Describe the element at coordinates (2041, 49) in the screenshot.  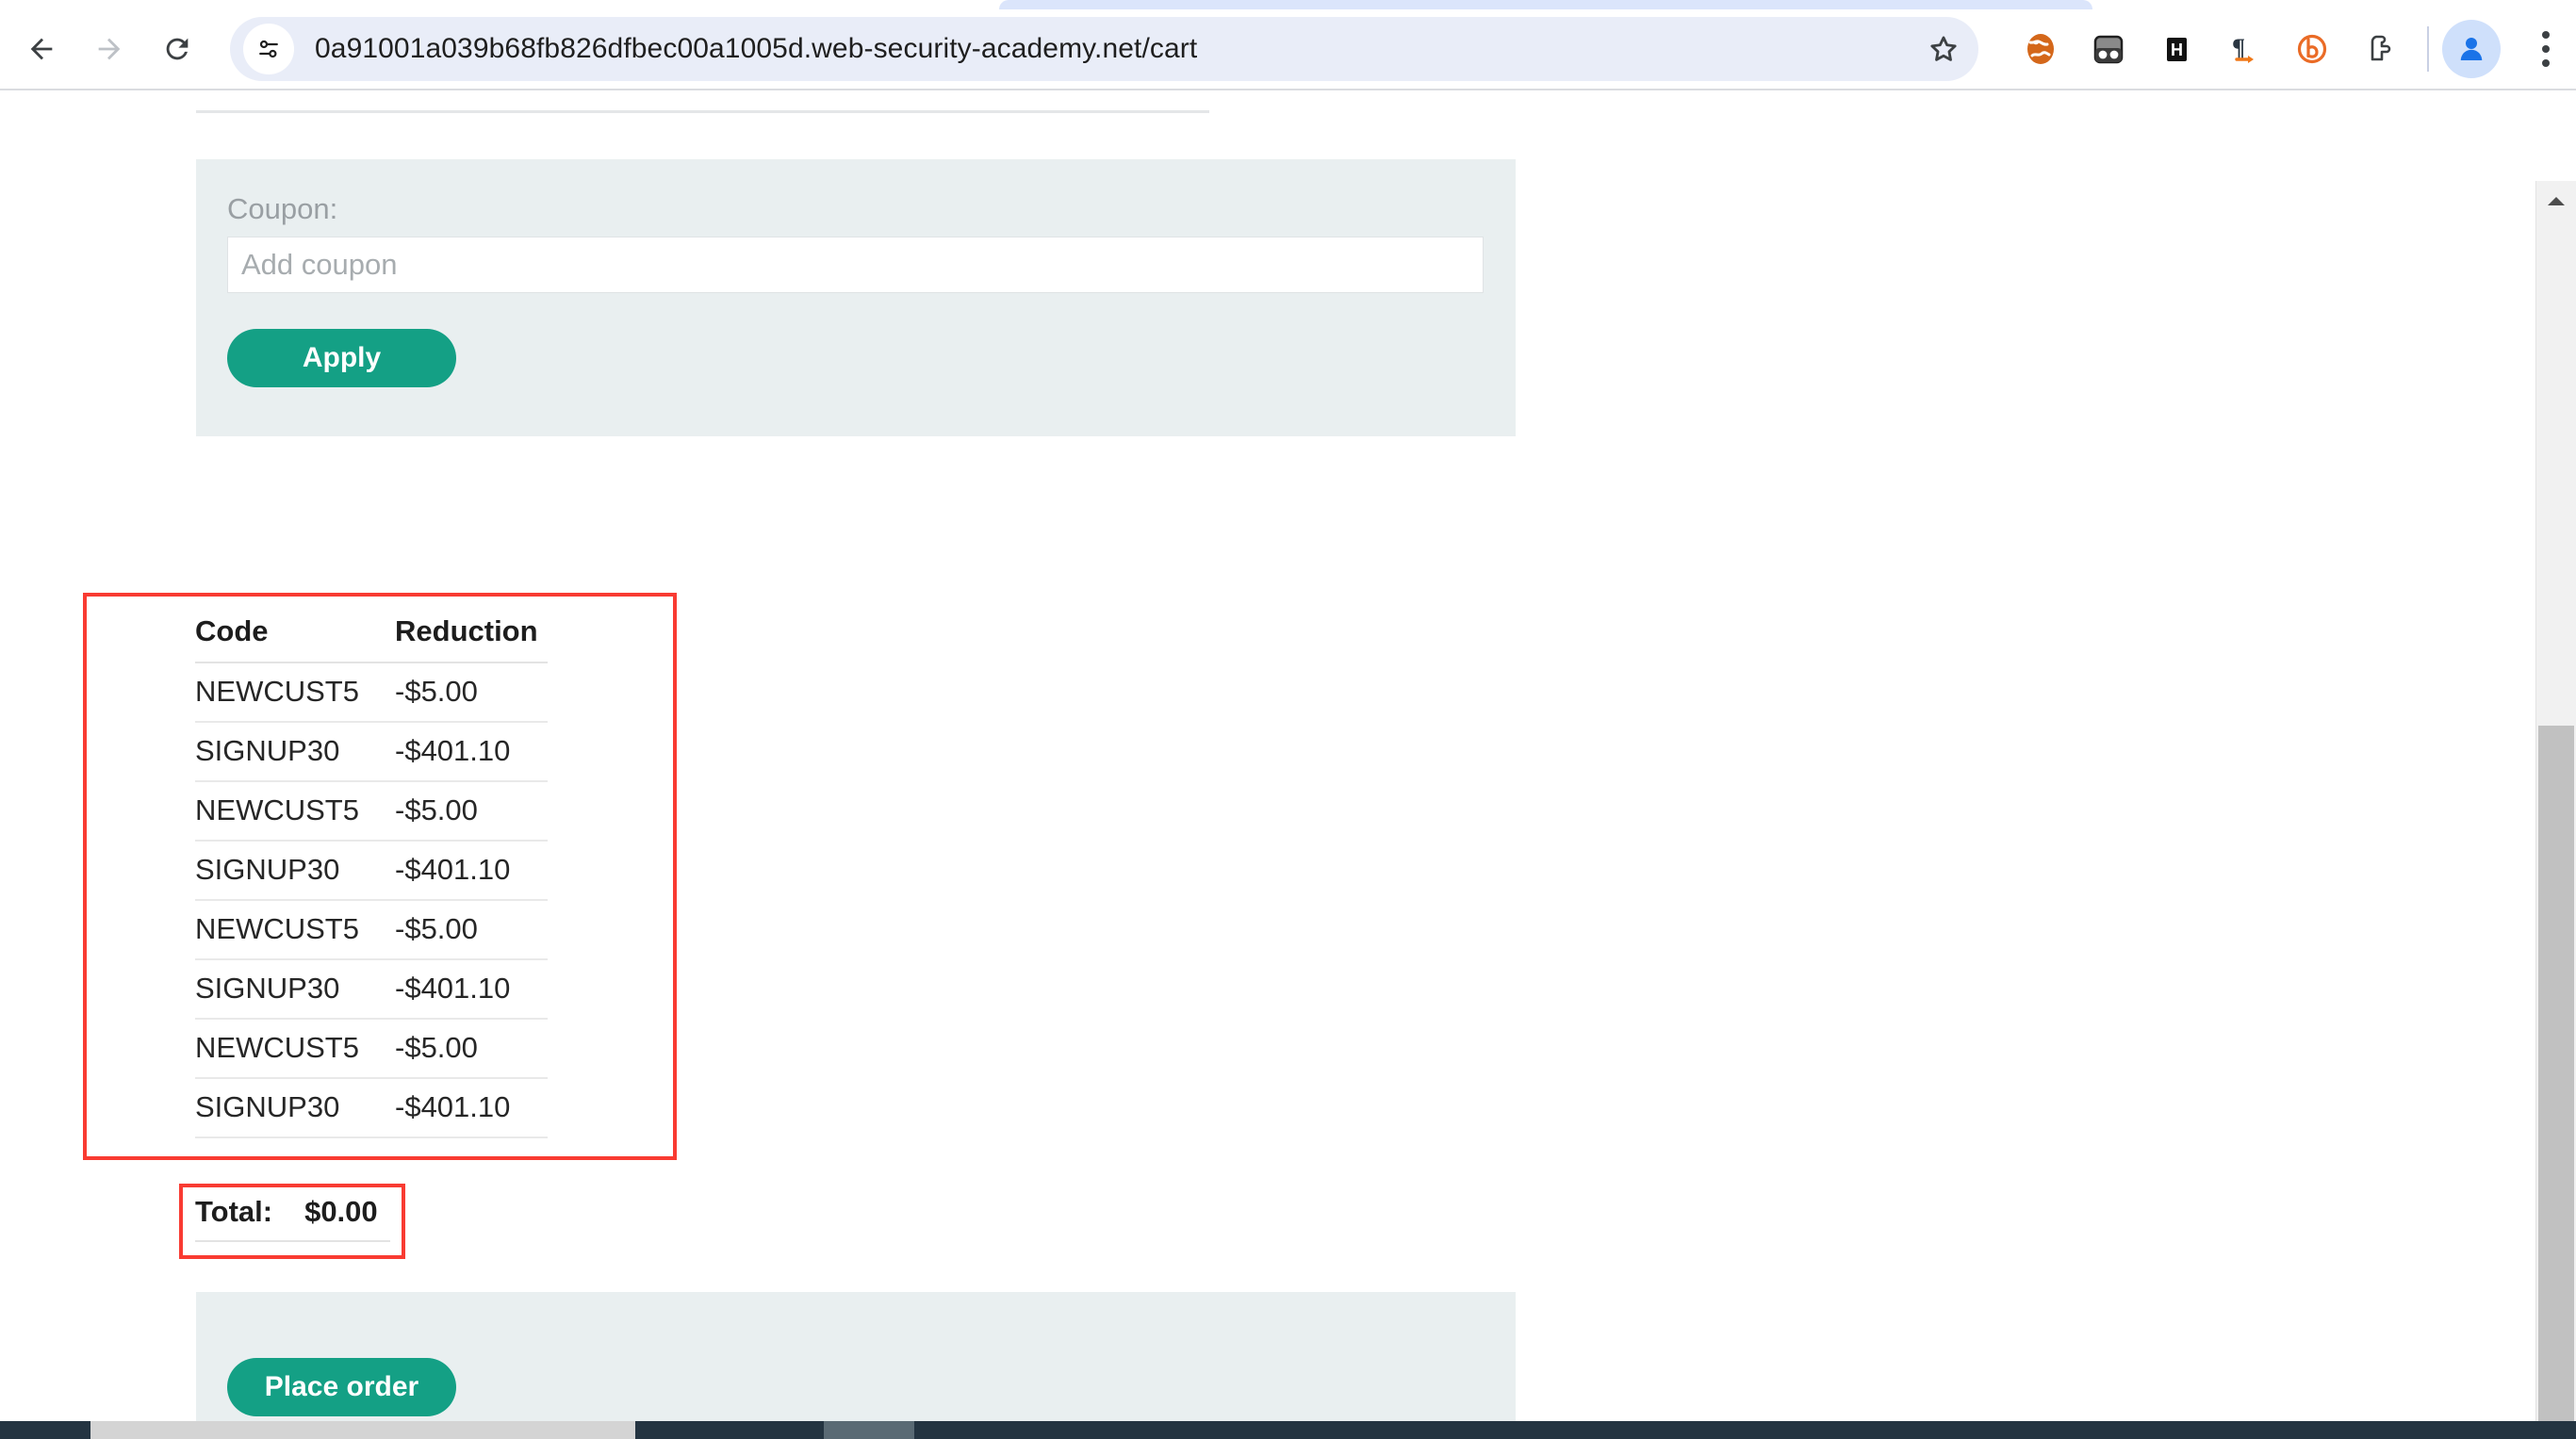
I see `globe-orange-icon` at that location.